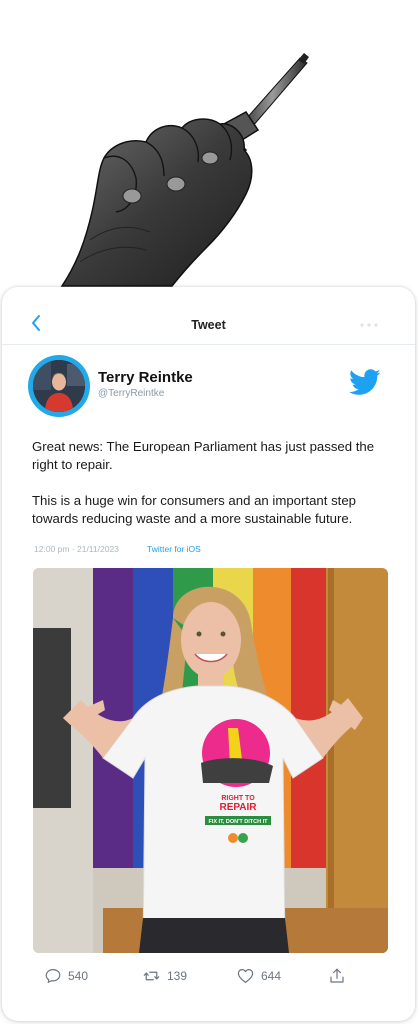 The image size is (418, 1024). I want to click on avatar, so click(59, 386).